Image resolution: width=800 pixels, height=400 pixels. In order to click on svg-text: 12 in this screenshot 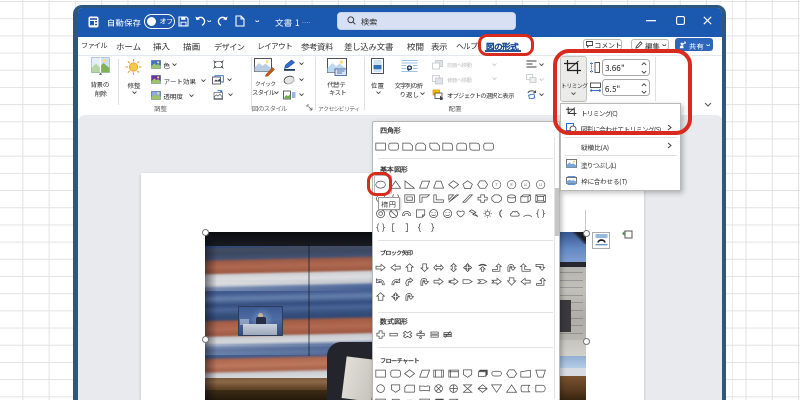, I will do `click(539, 184)`.